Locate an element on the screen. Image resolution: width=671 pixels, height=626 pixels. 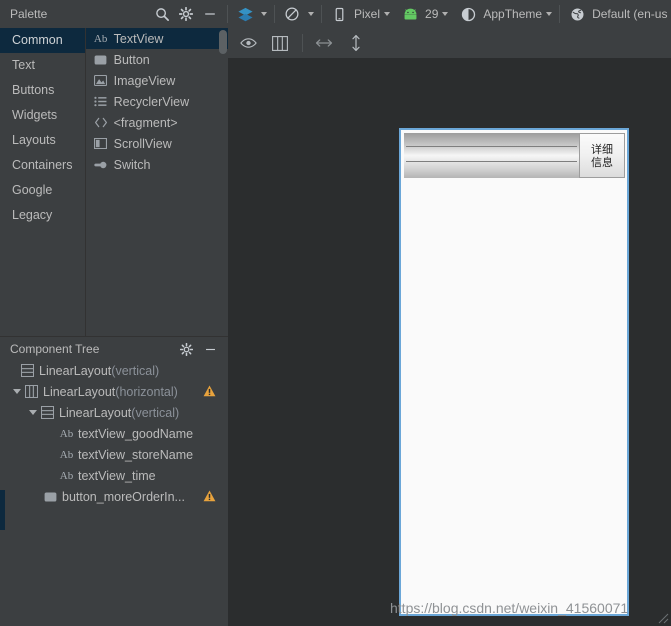
detail-button-line2: 信息 is located at coordinates (602, 162).